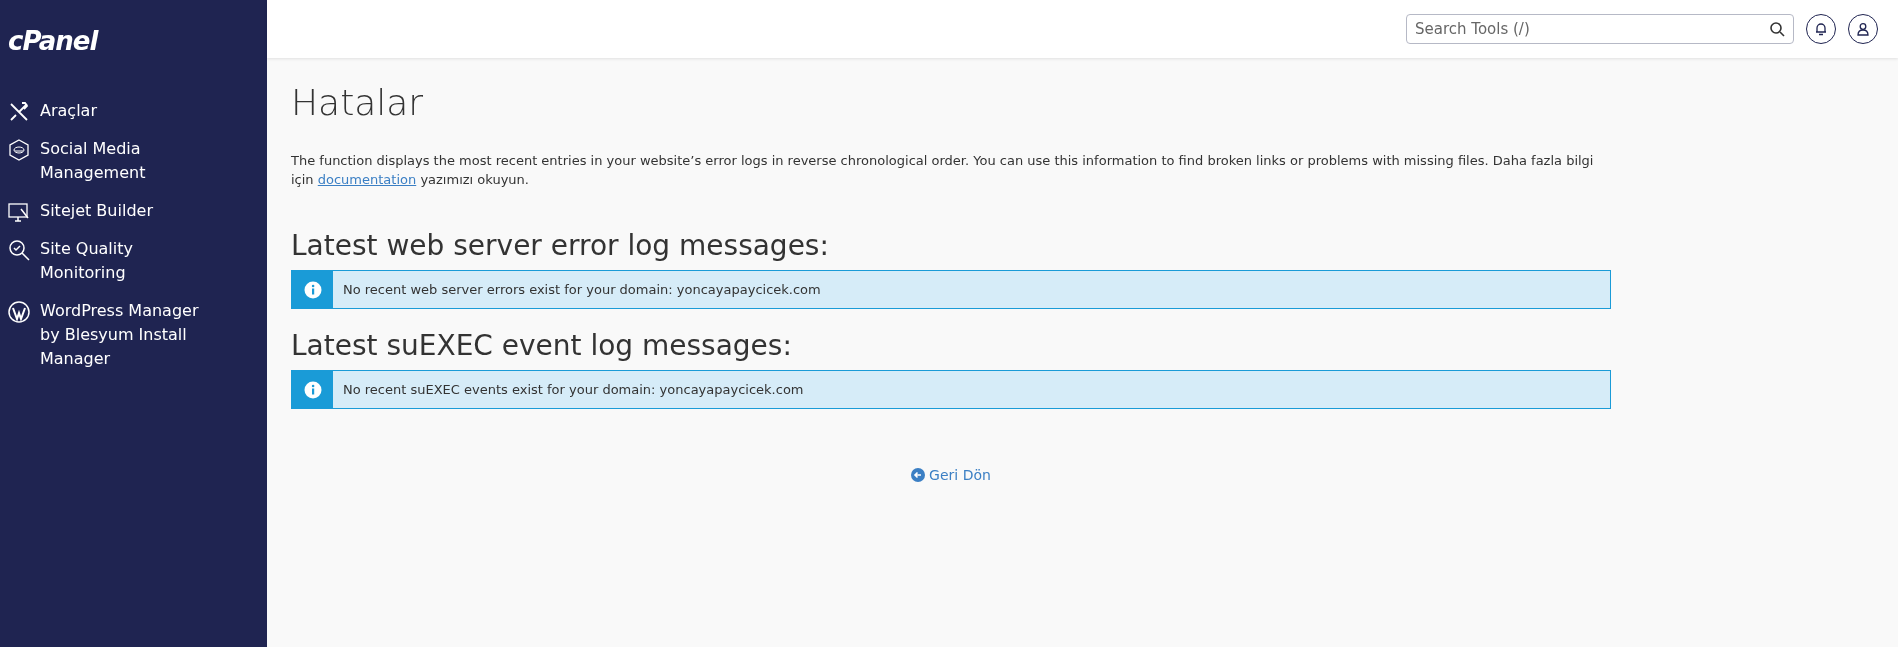 This screenshot has width=1898, height=647. I want to click on description-text: The function displays the most recent entries in your website’s error logs in reverse chronological order. You can use this information to find broken links or problems with missing files. Daha fazla bilgi için documentation yazımızı okuyun., so click(943, 170).